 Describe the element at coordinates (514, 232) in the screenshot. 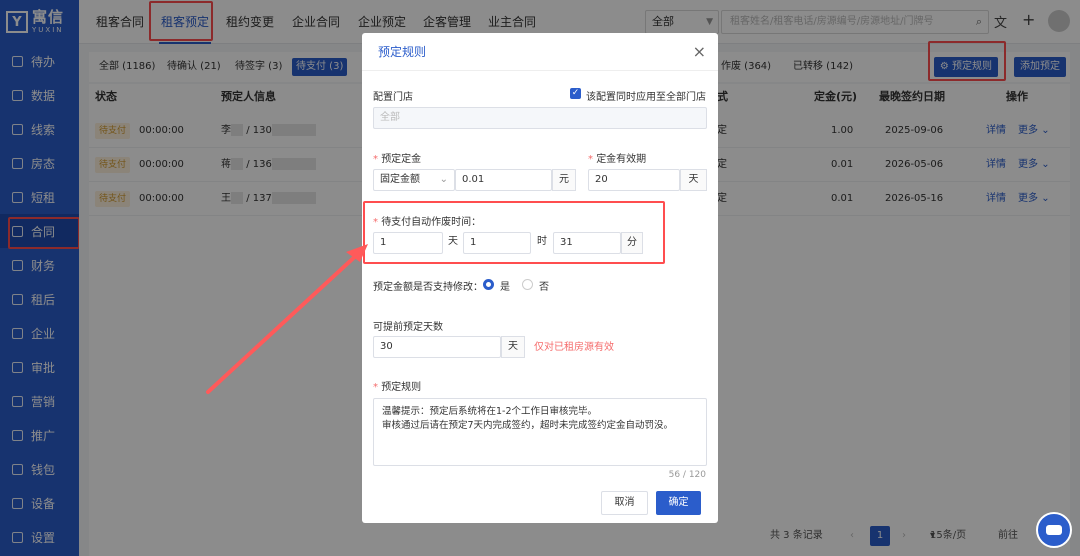

I see `highlight-auto-void-box` at that location.